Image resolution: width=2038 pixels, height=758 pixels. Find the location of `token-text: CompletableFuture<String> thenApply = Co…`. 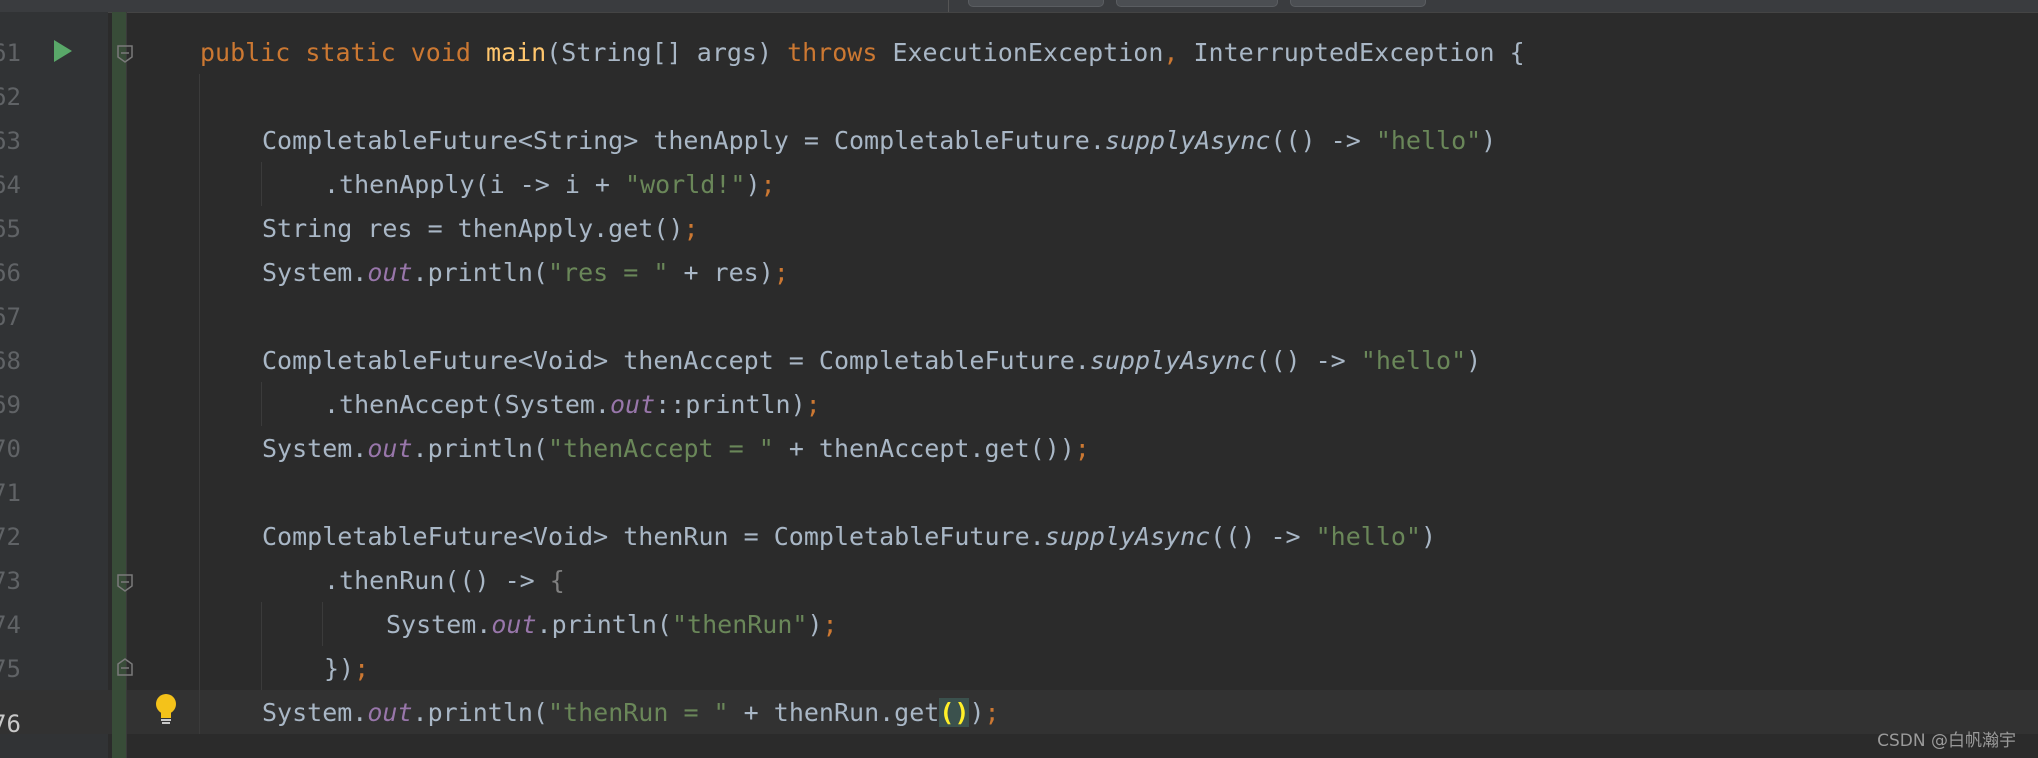

token-text: CompletableFuture<String> thenApply = Co… is located at coordinates (683, 140).